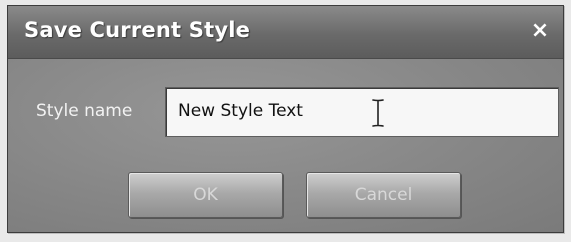  Describe the element at coordinates (540, 31) in the screenshot. I see `close-icon: ×` at that location.